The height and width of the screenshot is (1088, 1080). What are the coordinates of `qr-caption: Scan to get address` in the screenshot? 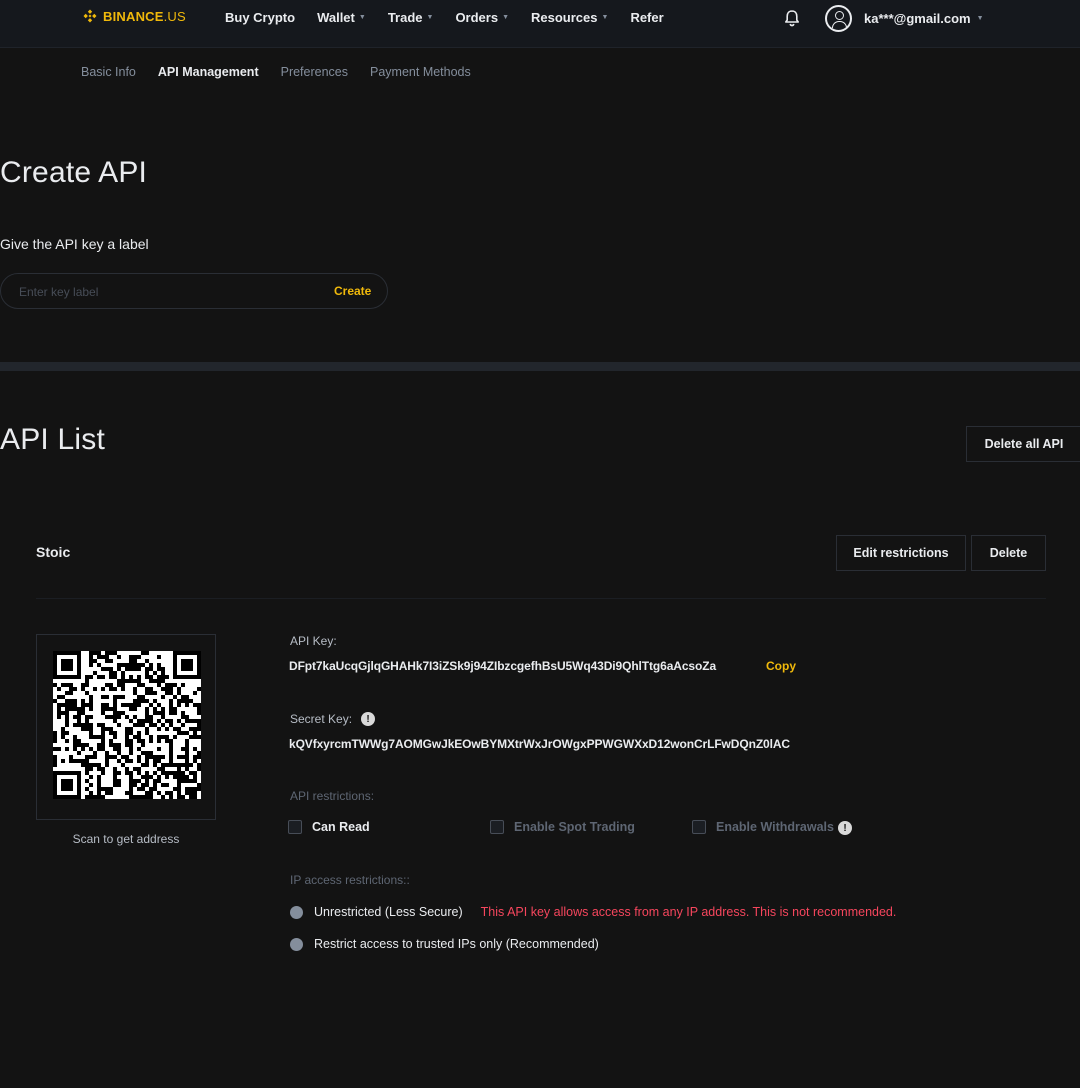 It's located at (126, 839).